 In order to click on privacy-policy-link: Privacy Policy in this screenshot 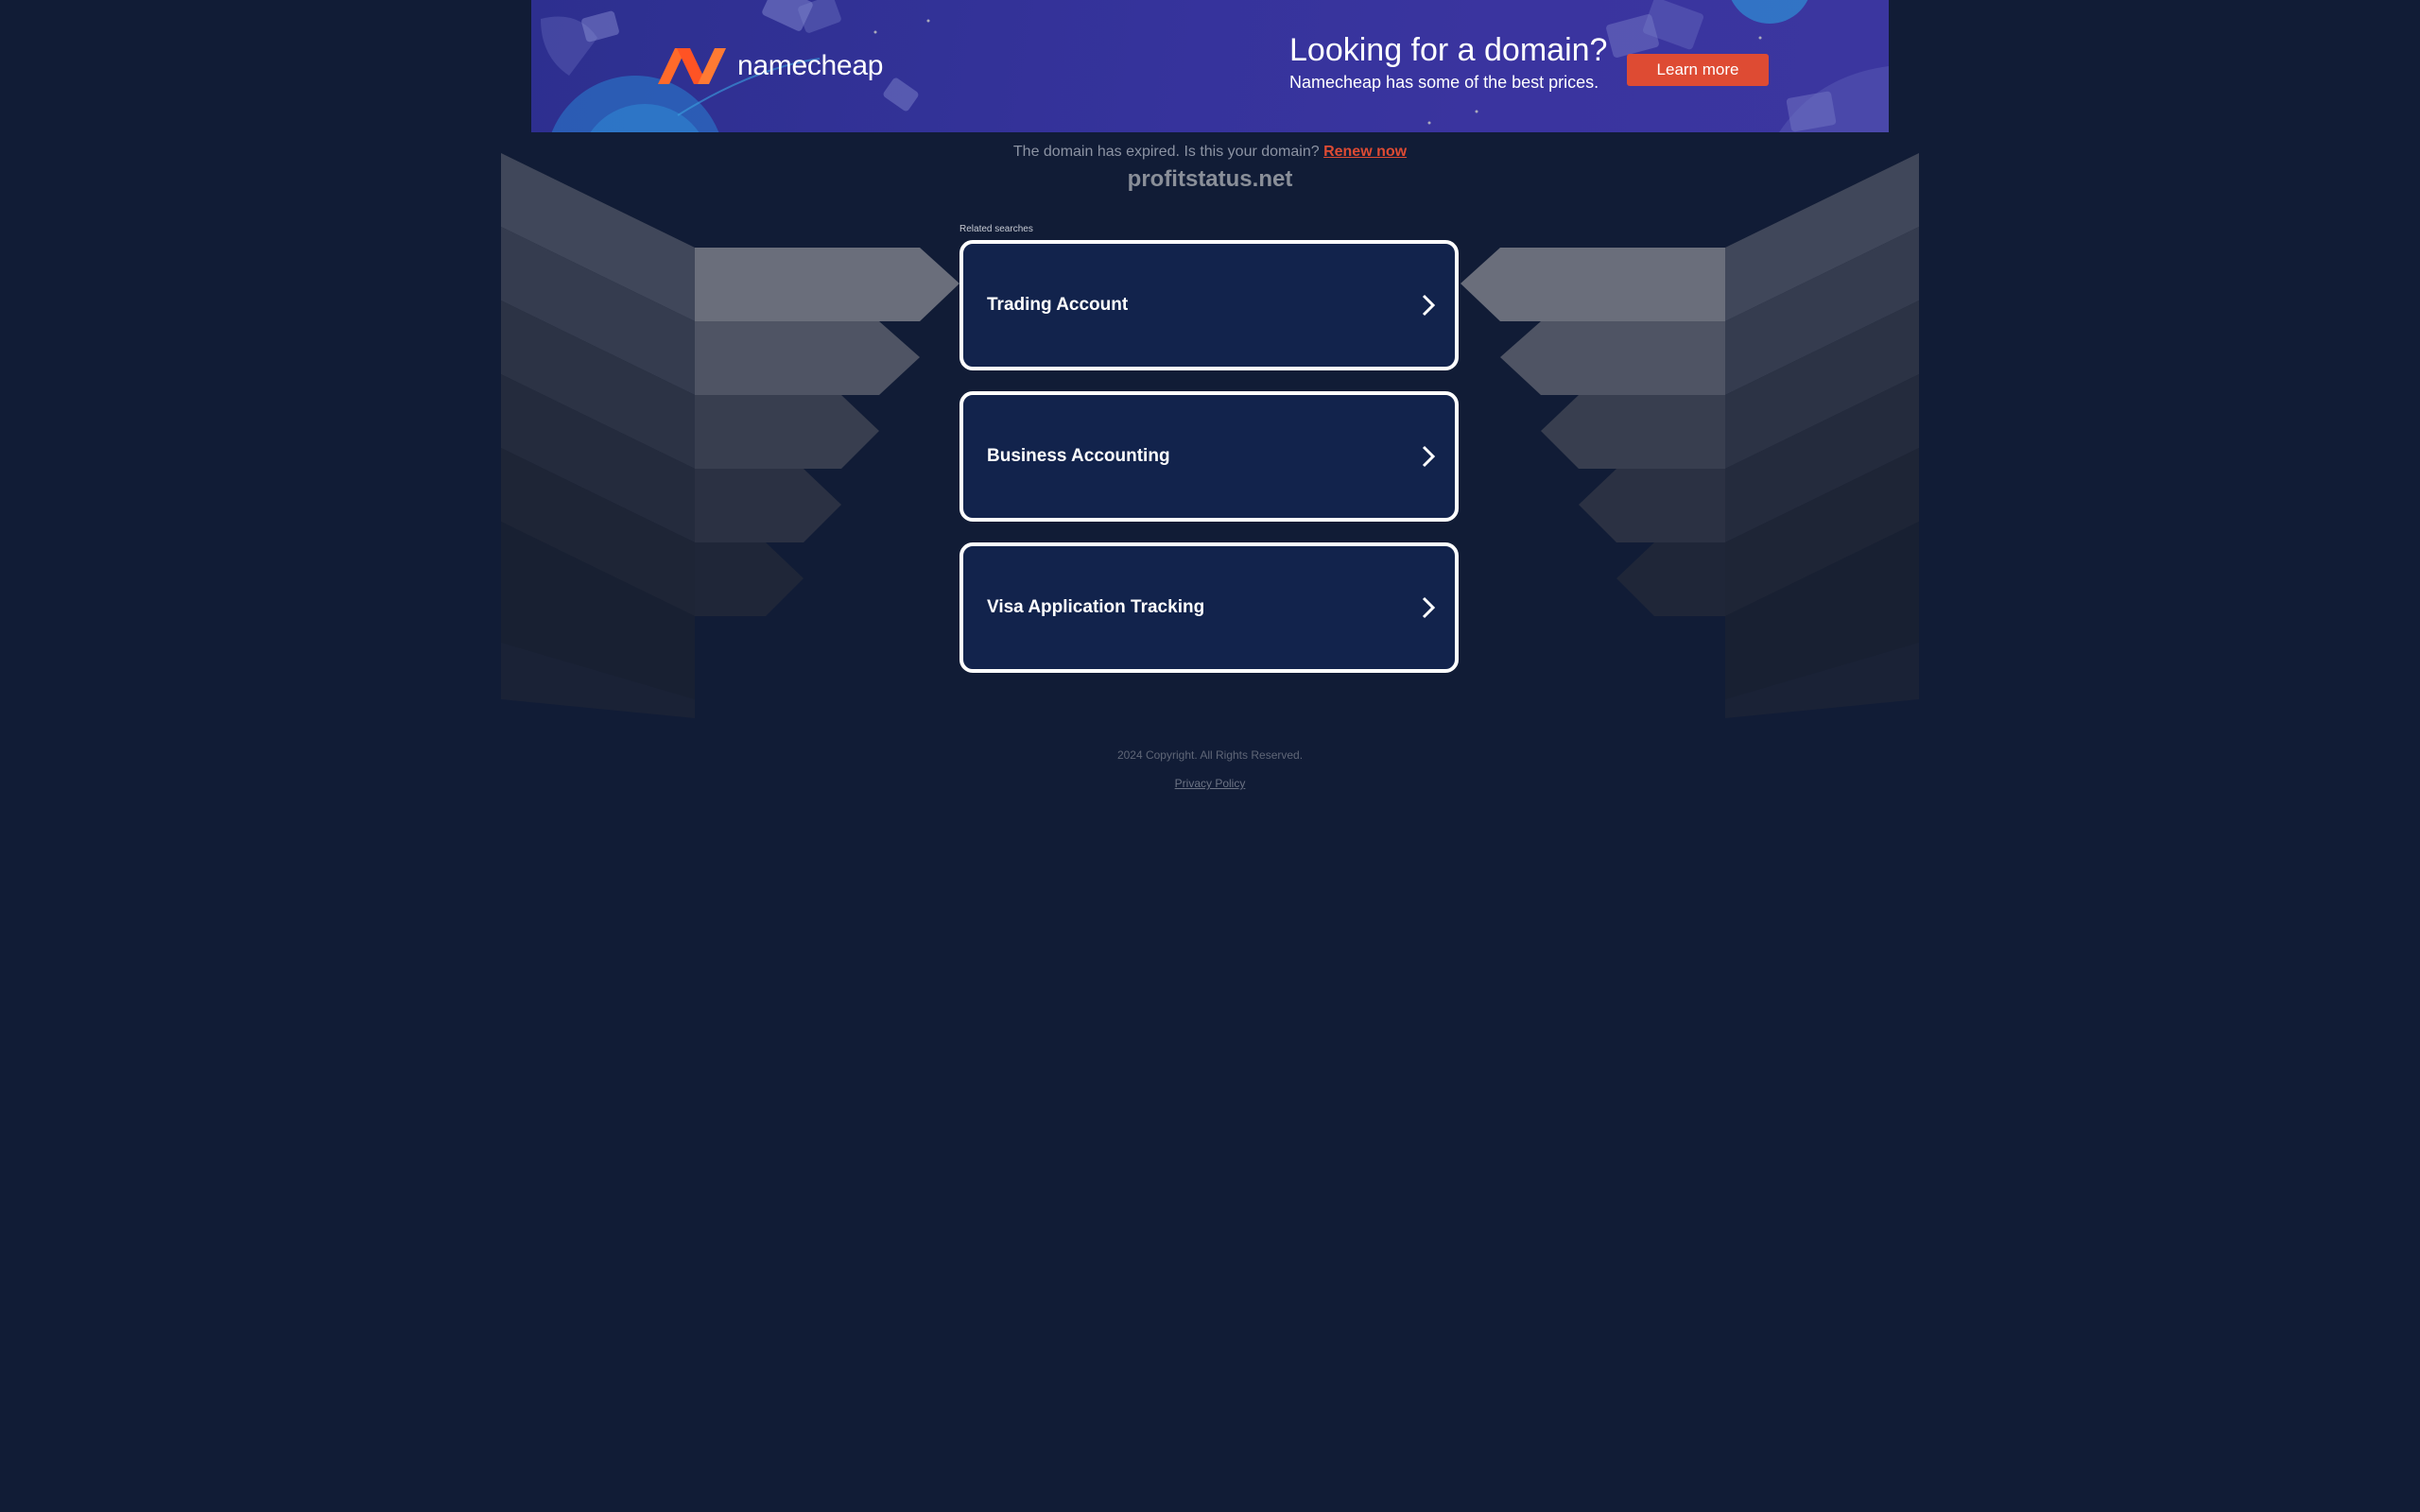, I will do `click(1210, 783)`.